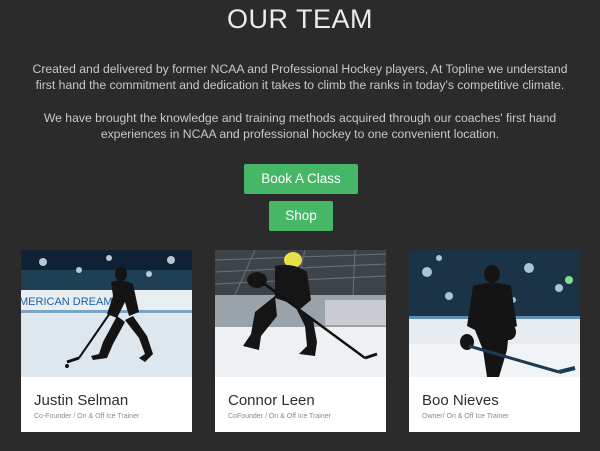 The height and width of the screenshot is (451, 600). What do you see at coordinates (279, 416) in the screenshot?
I see `team-member-role: CoFounder / On & Off Ice Trainer` at bounding box center [279, 416].